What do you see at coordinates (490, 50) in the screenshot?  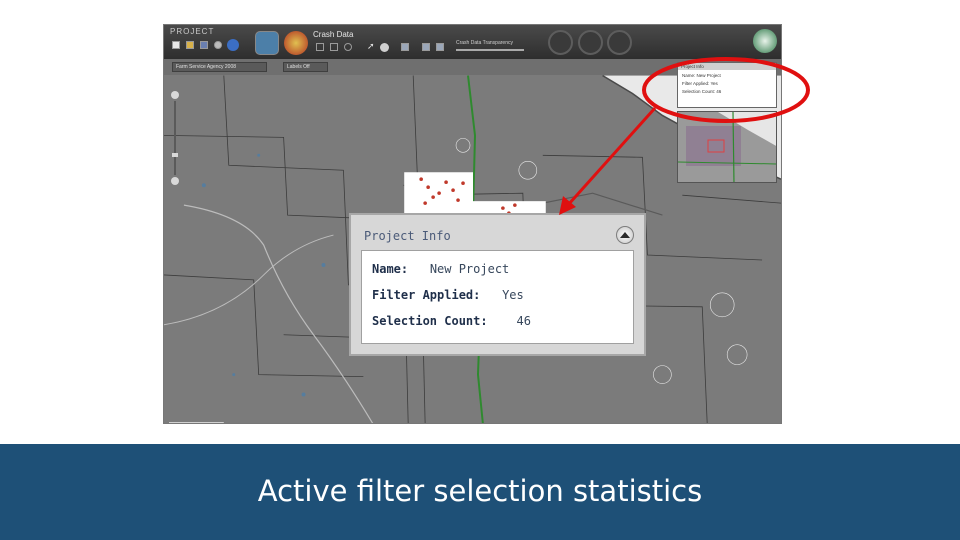 I see `transparency-slider` at bounding box center [490, 50].